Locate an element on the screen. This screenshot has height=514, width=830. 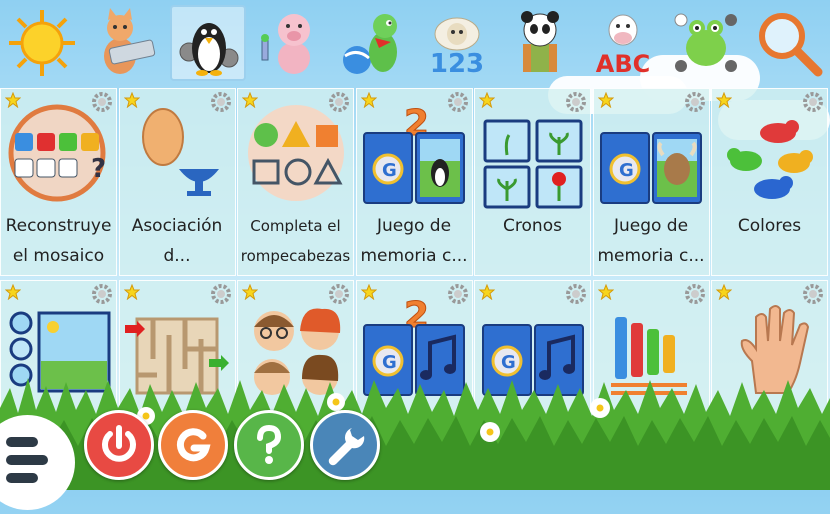
category-science is located at coordinates (291, 43).